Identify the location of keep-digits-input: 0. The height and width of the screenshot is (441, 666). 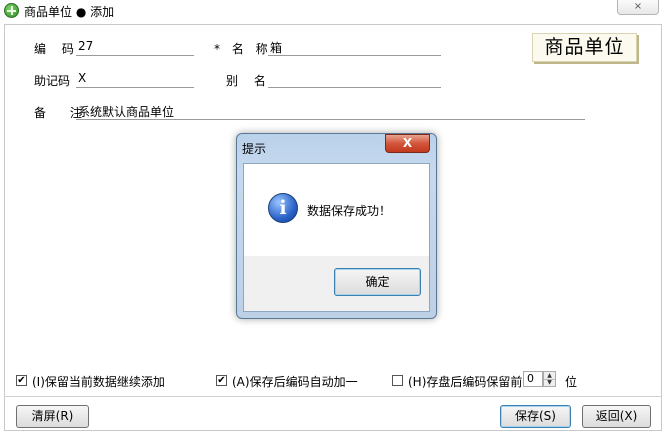
(533, 379).